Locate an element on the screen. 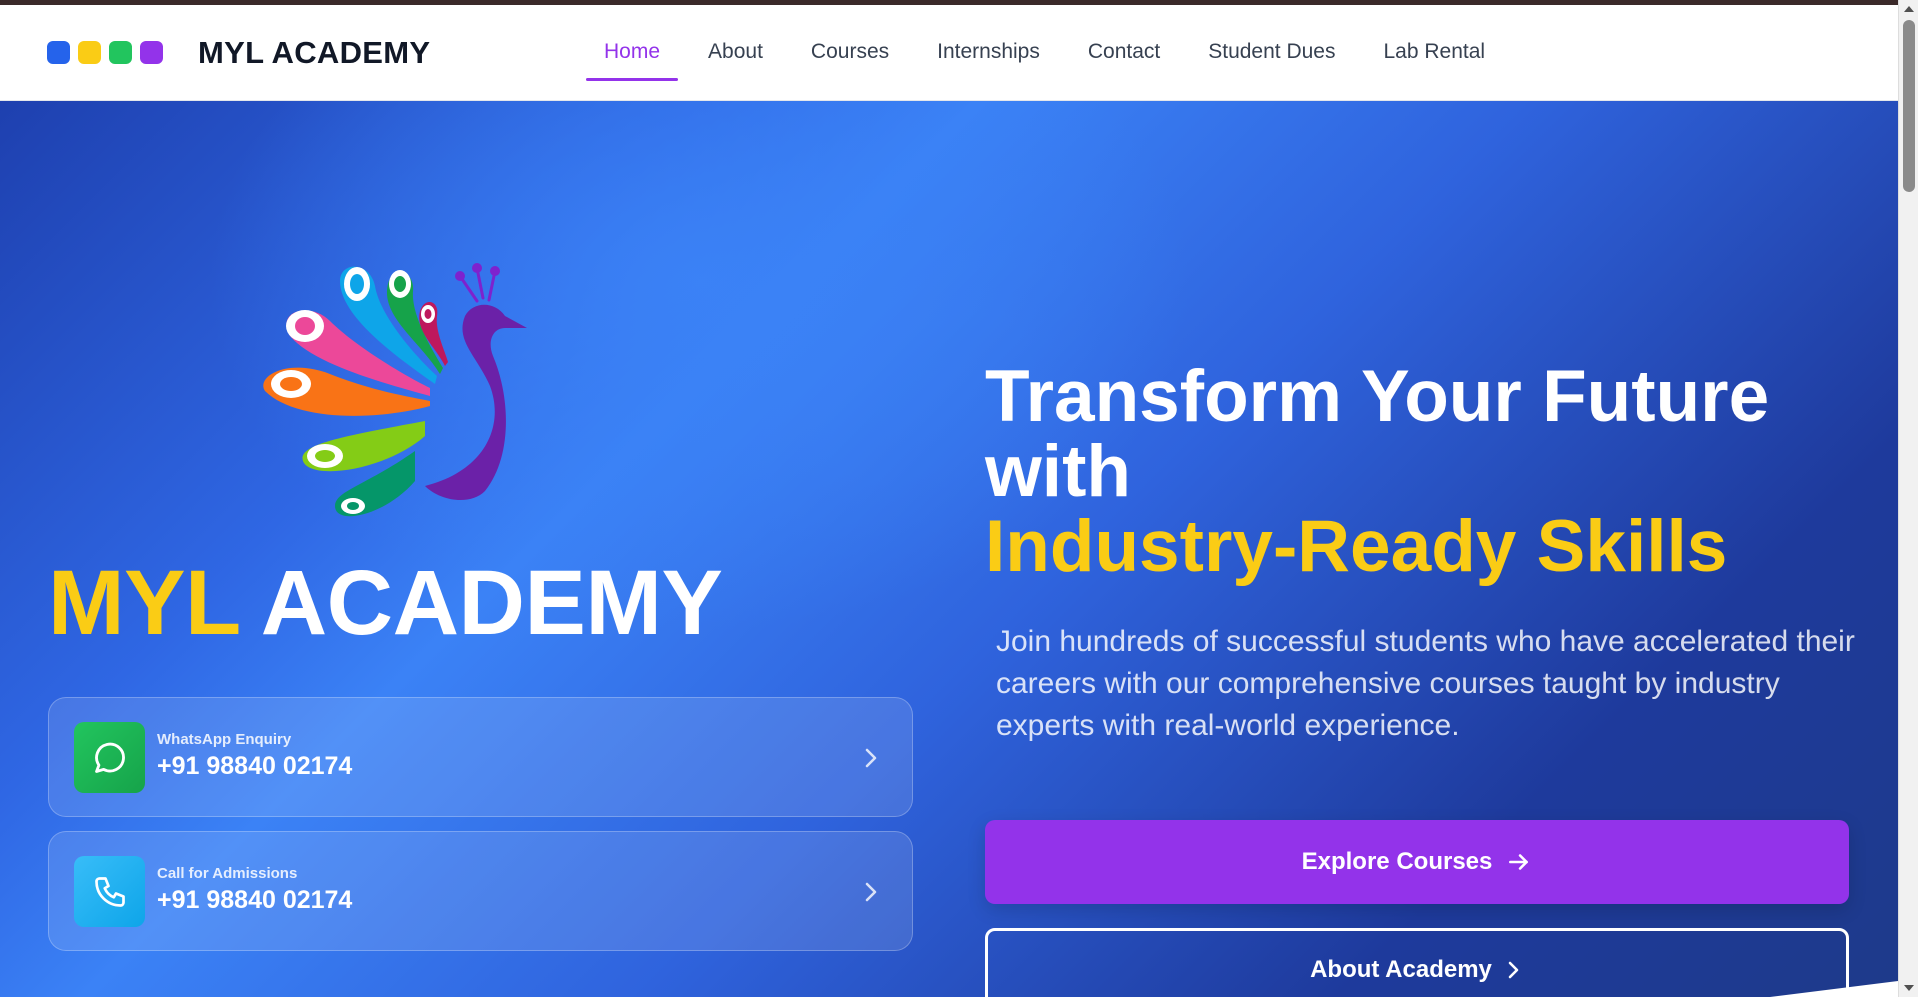 This screenshot has height=997, width=1918. nav-item-student-dues: Student Dues is located at coordinates (1271, 53).